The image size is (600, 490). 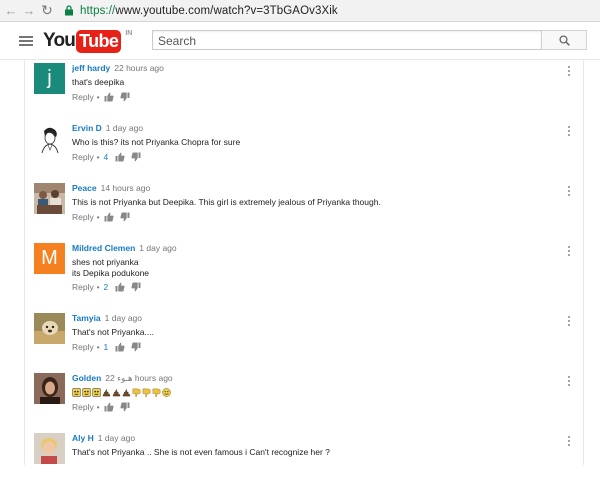 I want to click on child-photo-avatar, so click(x=49, y=448).